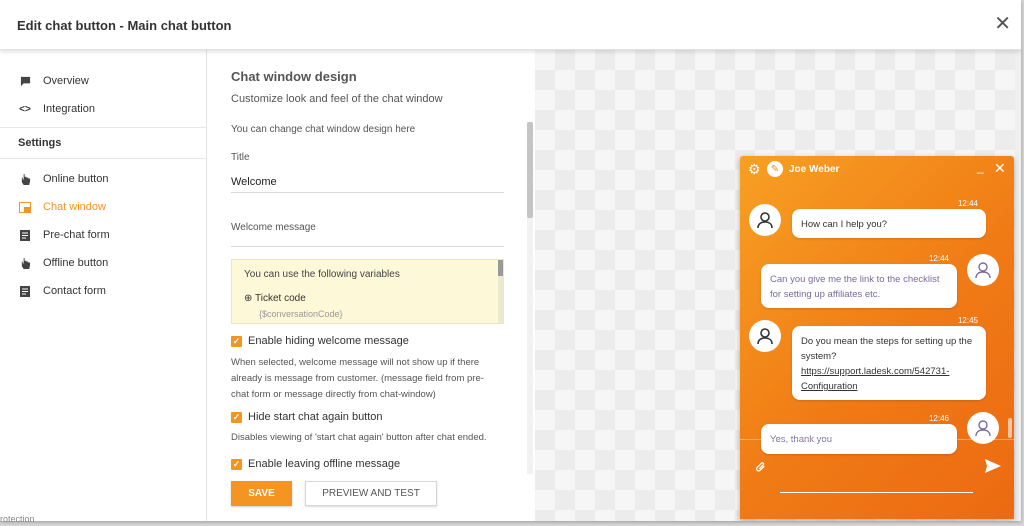 The width and height of the screenshot is (1024, 526). I want to click on enable-hiding-checkbox: ✓ Enable hiding welcome message, so click(320, 341).